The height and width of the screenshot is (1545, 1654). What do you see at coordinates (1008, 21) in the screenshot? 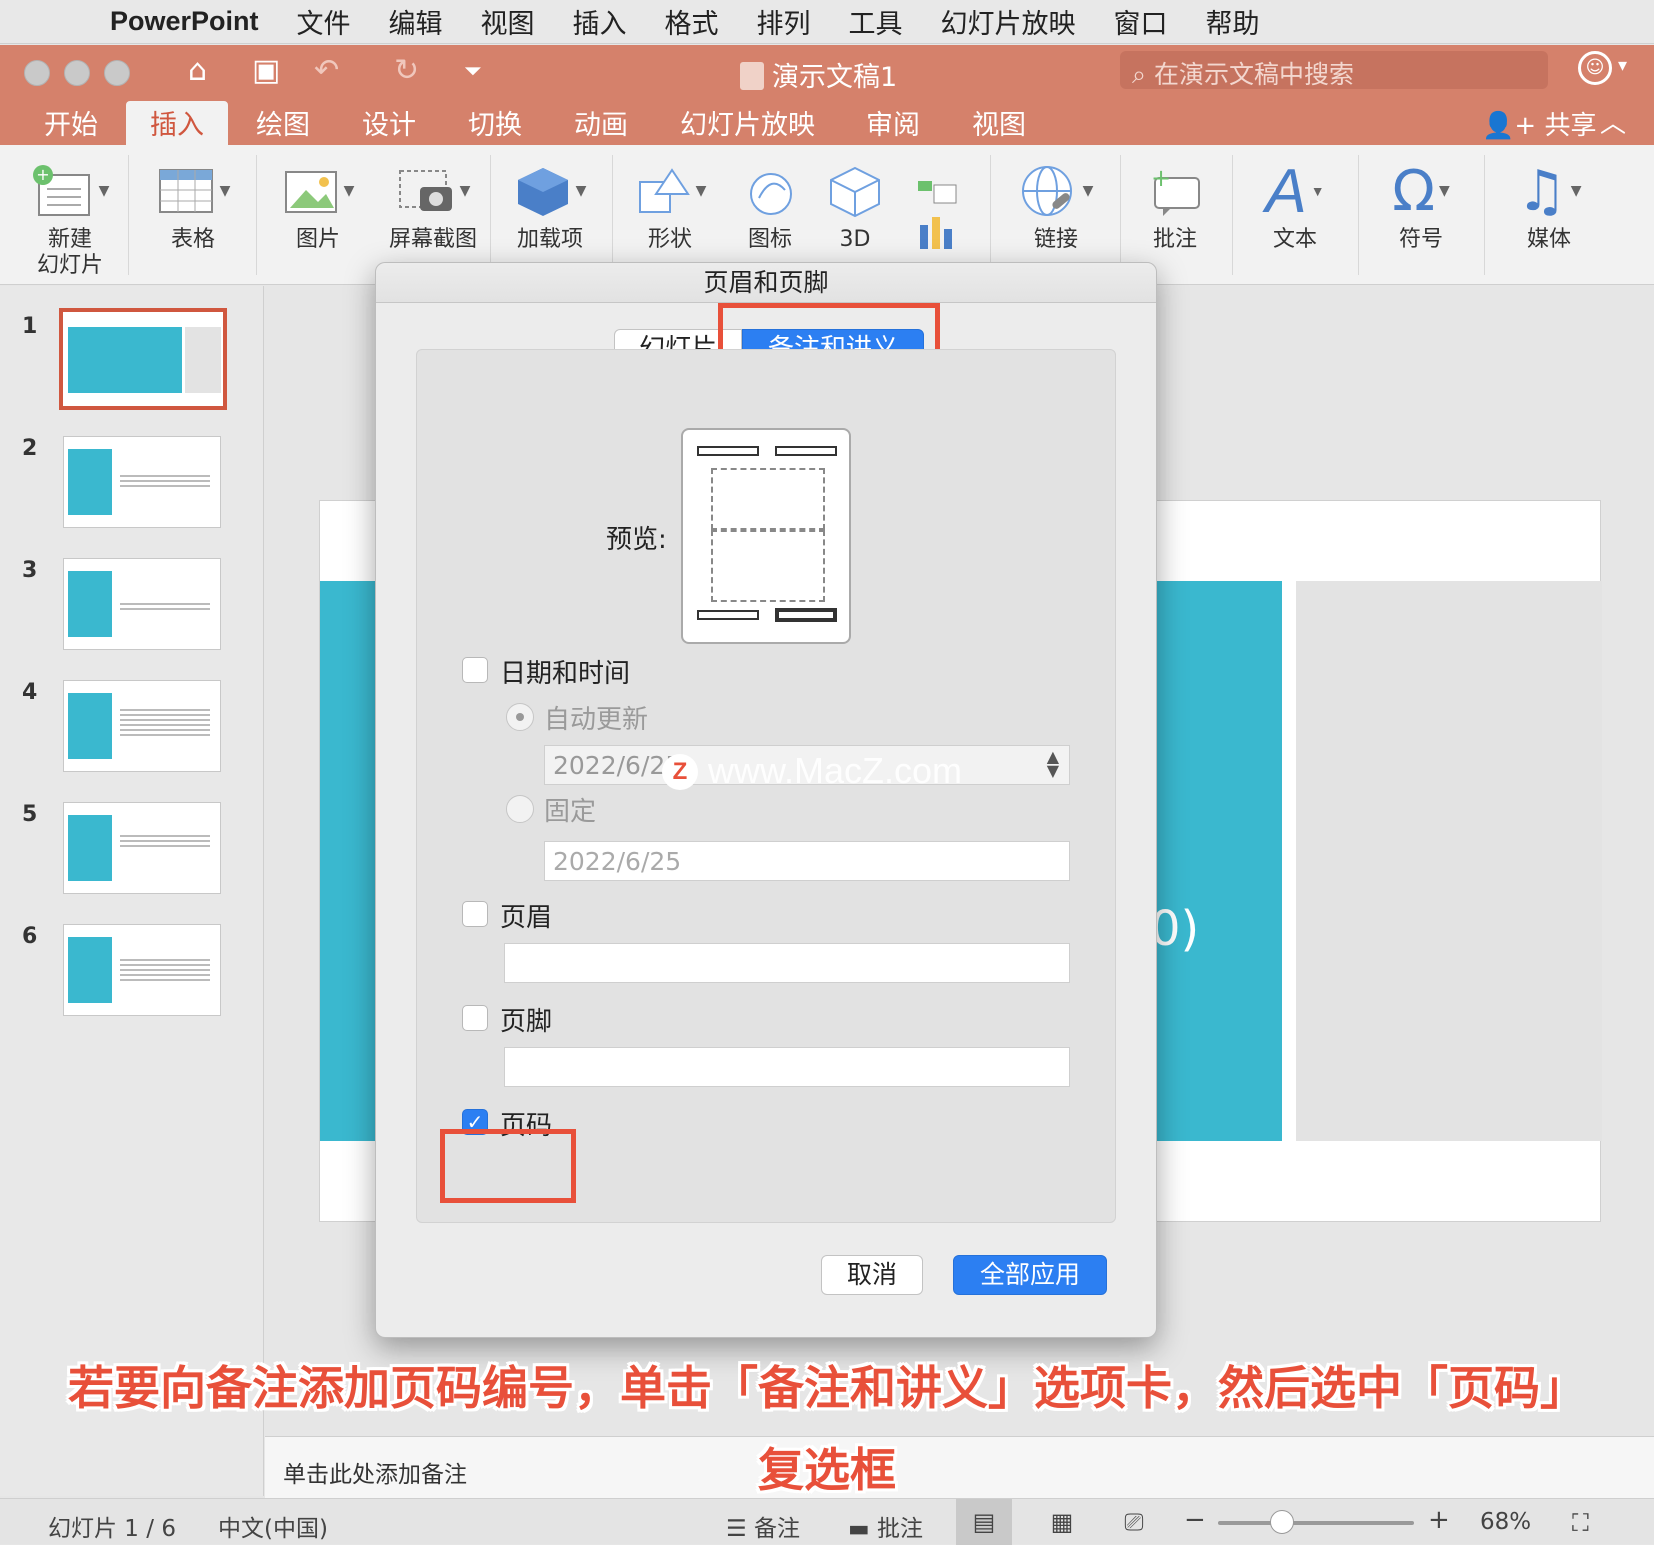
I see `menu-slideshow: 幻灯片放映` at bounding box center [1008, 21].